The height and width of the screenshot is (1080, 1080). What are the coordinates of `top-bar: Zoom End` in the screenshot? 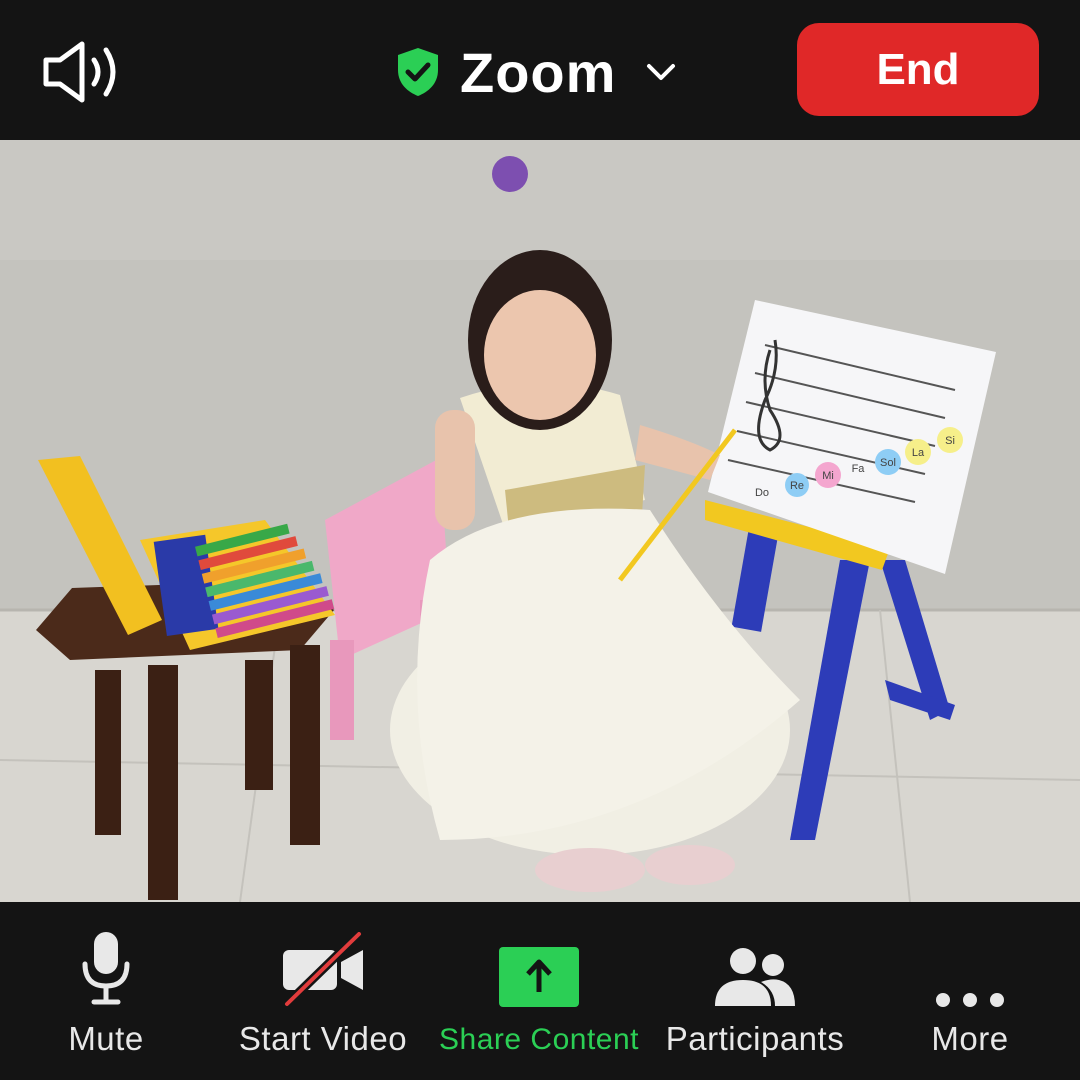 It's located at (540, 70).